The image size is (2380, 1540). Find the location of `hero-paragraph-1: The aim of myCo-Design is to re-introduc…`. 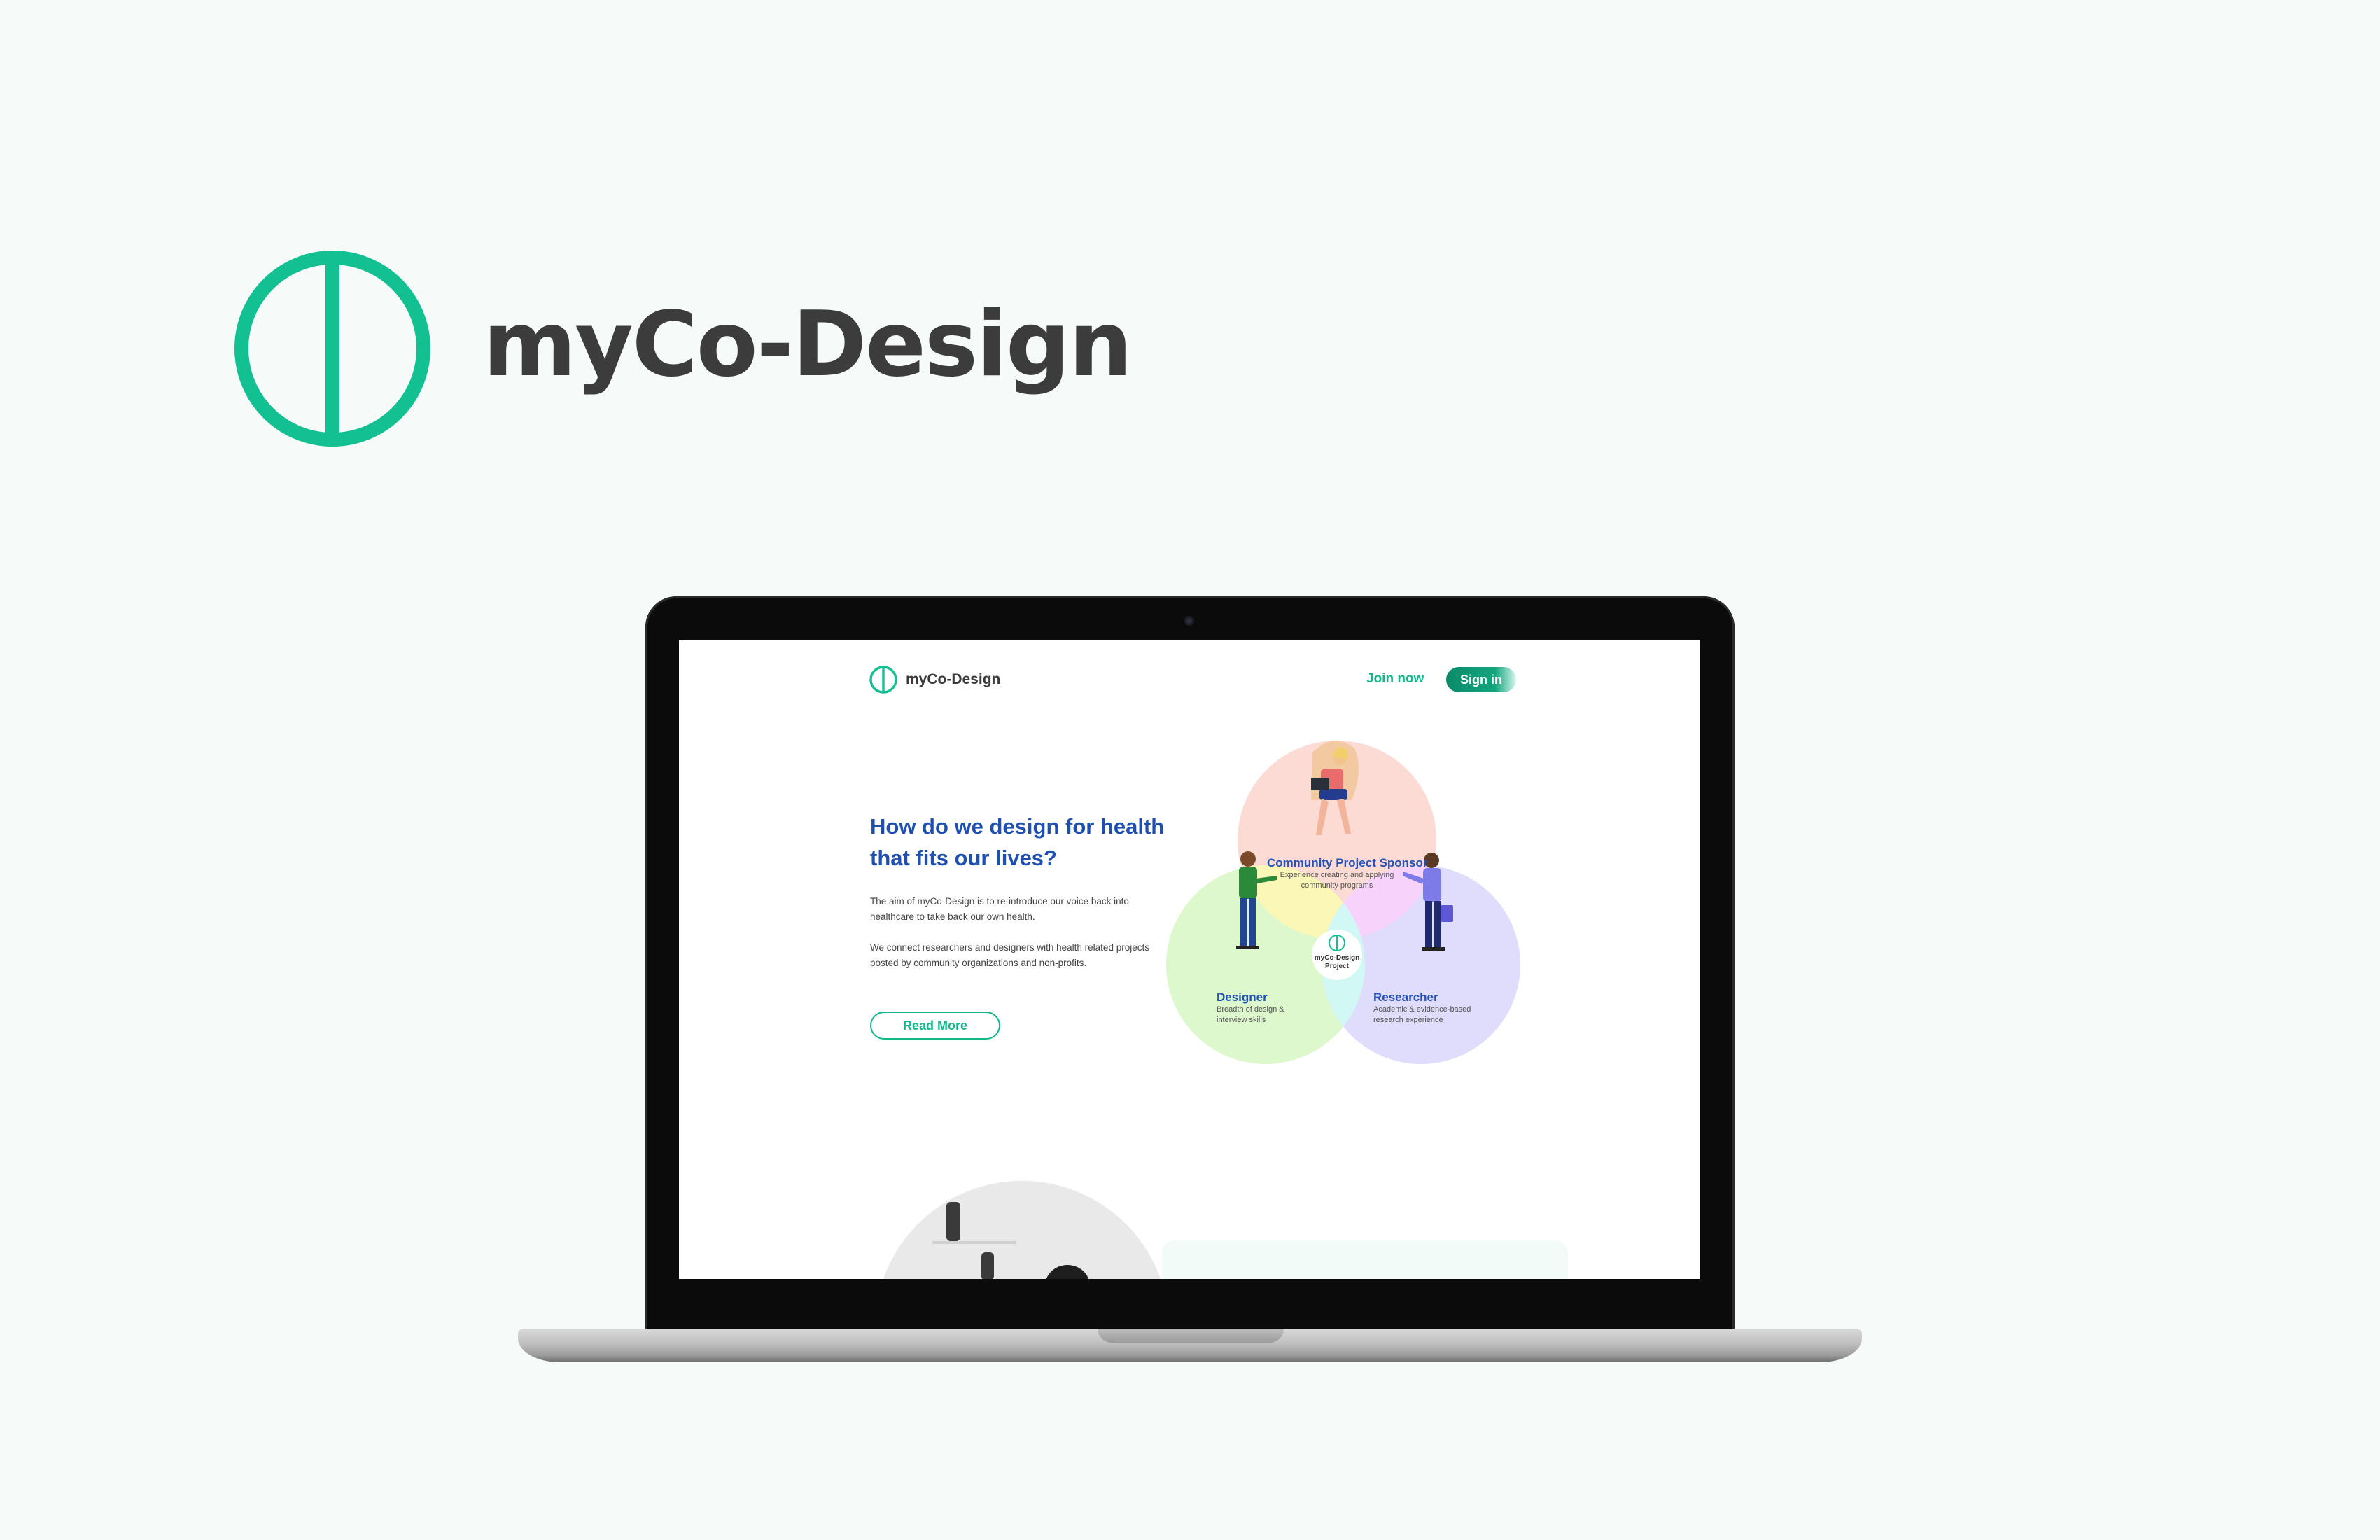

hero-paragraph-1: The aim of myCo-Design is to re-introduc… is located at coordinates (999, 909).